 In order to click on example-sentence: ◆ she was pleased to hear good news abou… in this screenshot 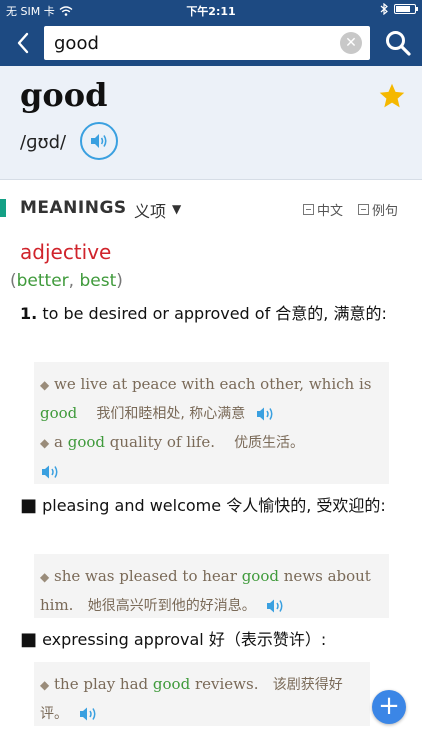, I will do `click(205, 591)`.